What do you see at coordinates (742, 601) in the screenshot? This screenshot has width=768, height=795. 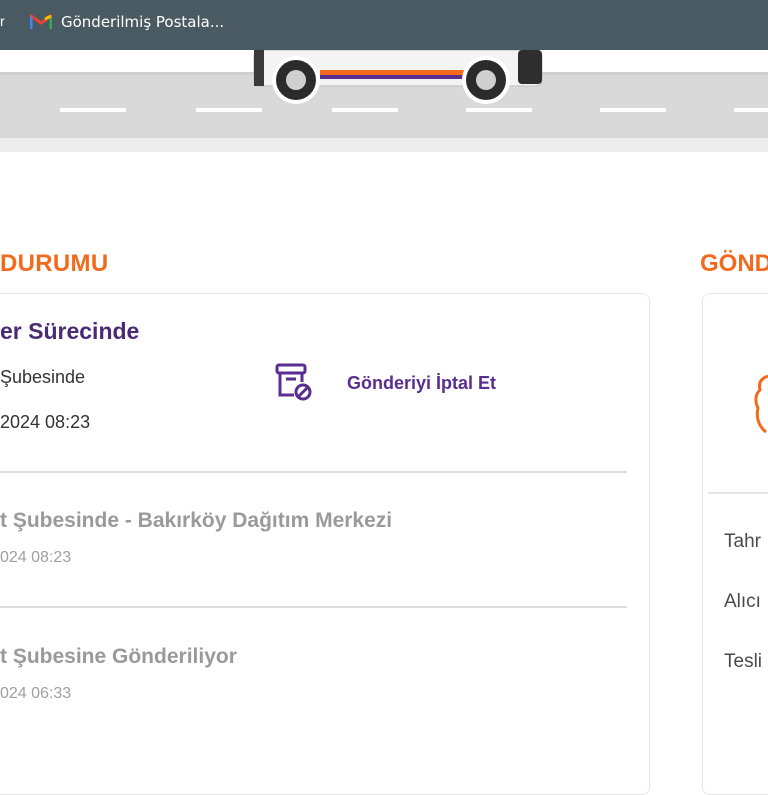 I see `side-label-alici: Alıcı` at bounding box center [742, 601].